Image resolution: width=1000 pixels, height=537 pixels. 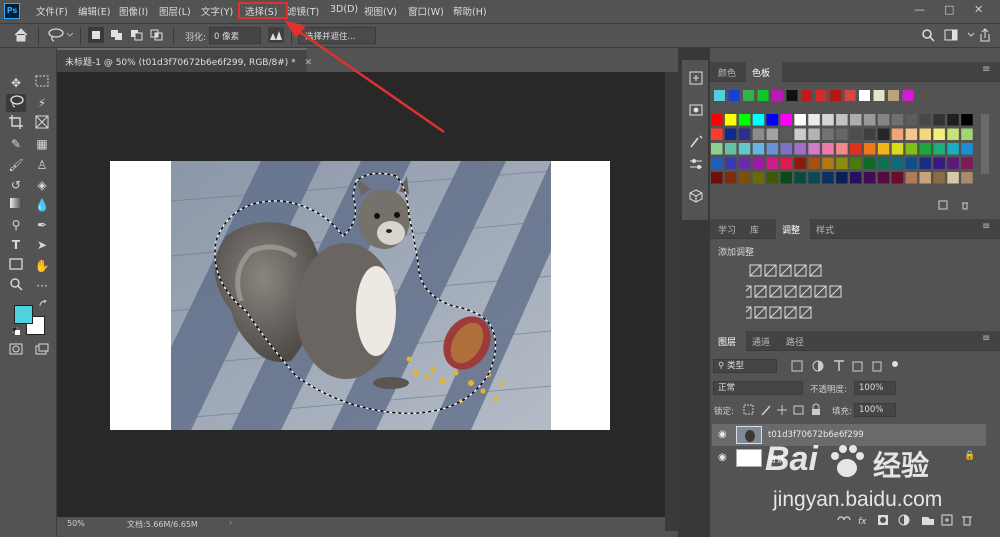 What do you see at coordinates (671, 301) in the screenshot?
I see `canvas-vertical-scrollbar` at bounding box center [671, 301].